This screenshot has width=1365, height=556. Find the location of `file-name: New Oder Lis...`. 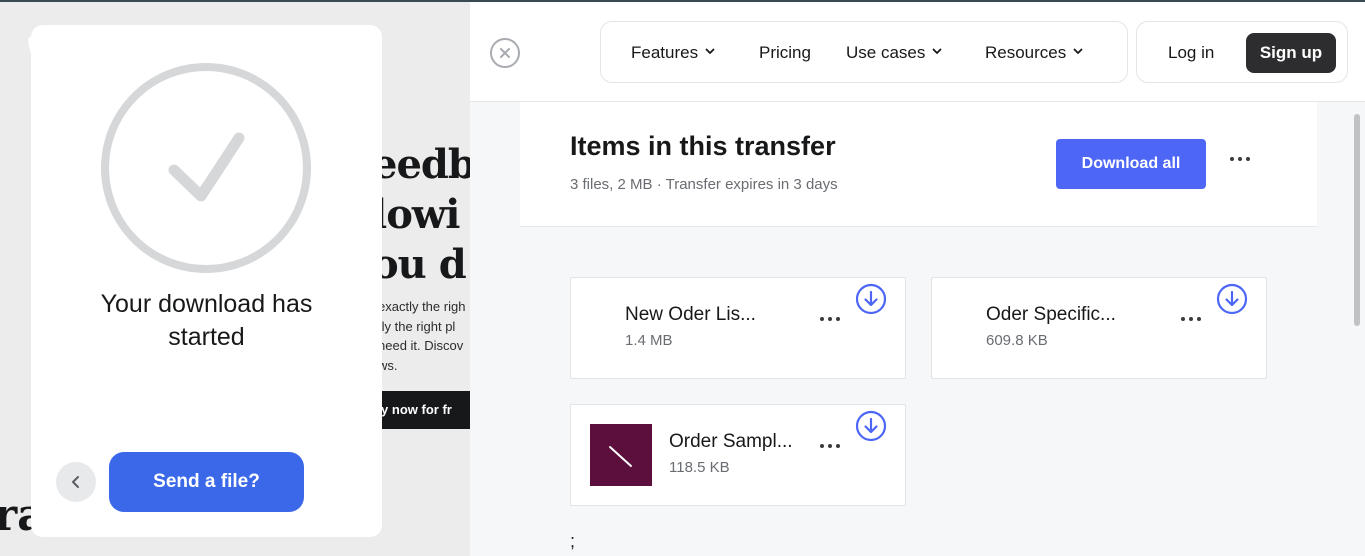

file-name: New Oder Lis... is located at coordinates (690, 314).